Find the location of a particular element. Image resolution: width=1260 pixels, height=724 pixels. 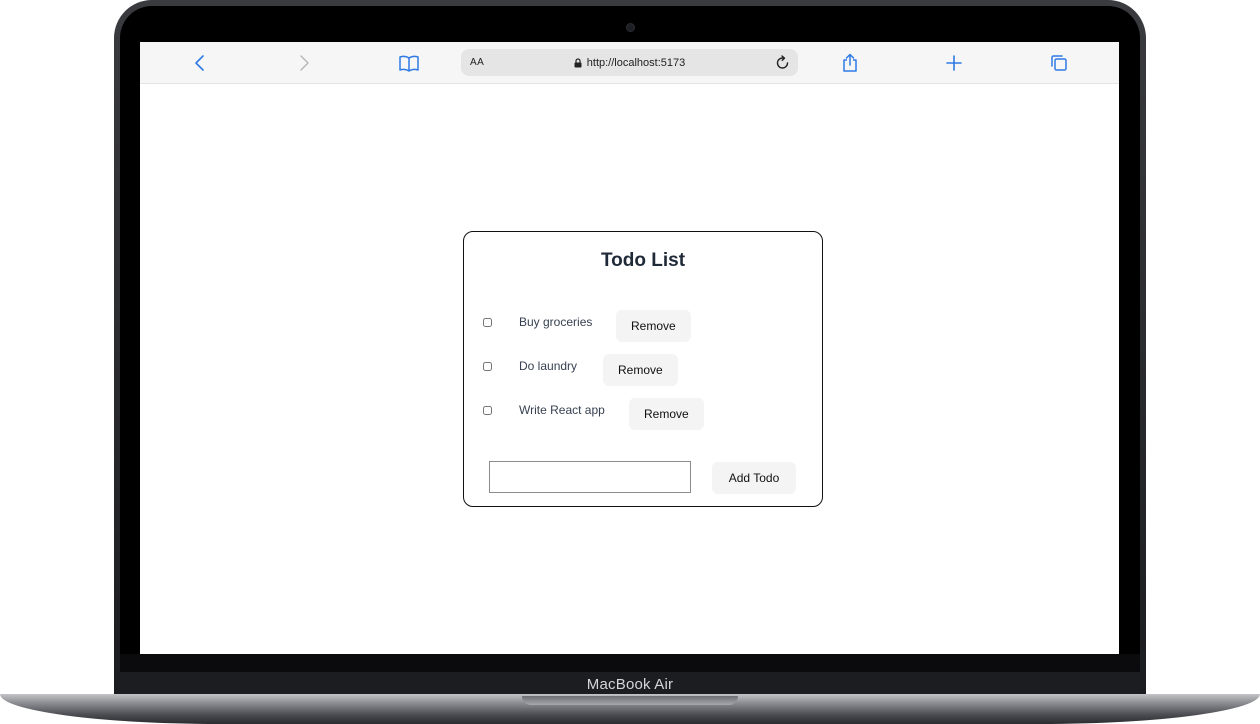

share-icon is located at coordinates (850, 62).